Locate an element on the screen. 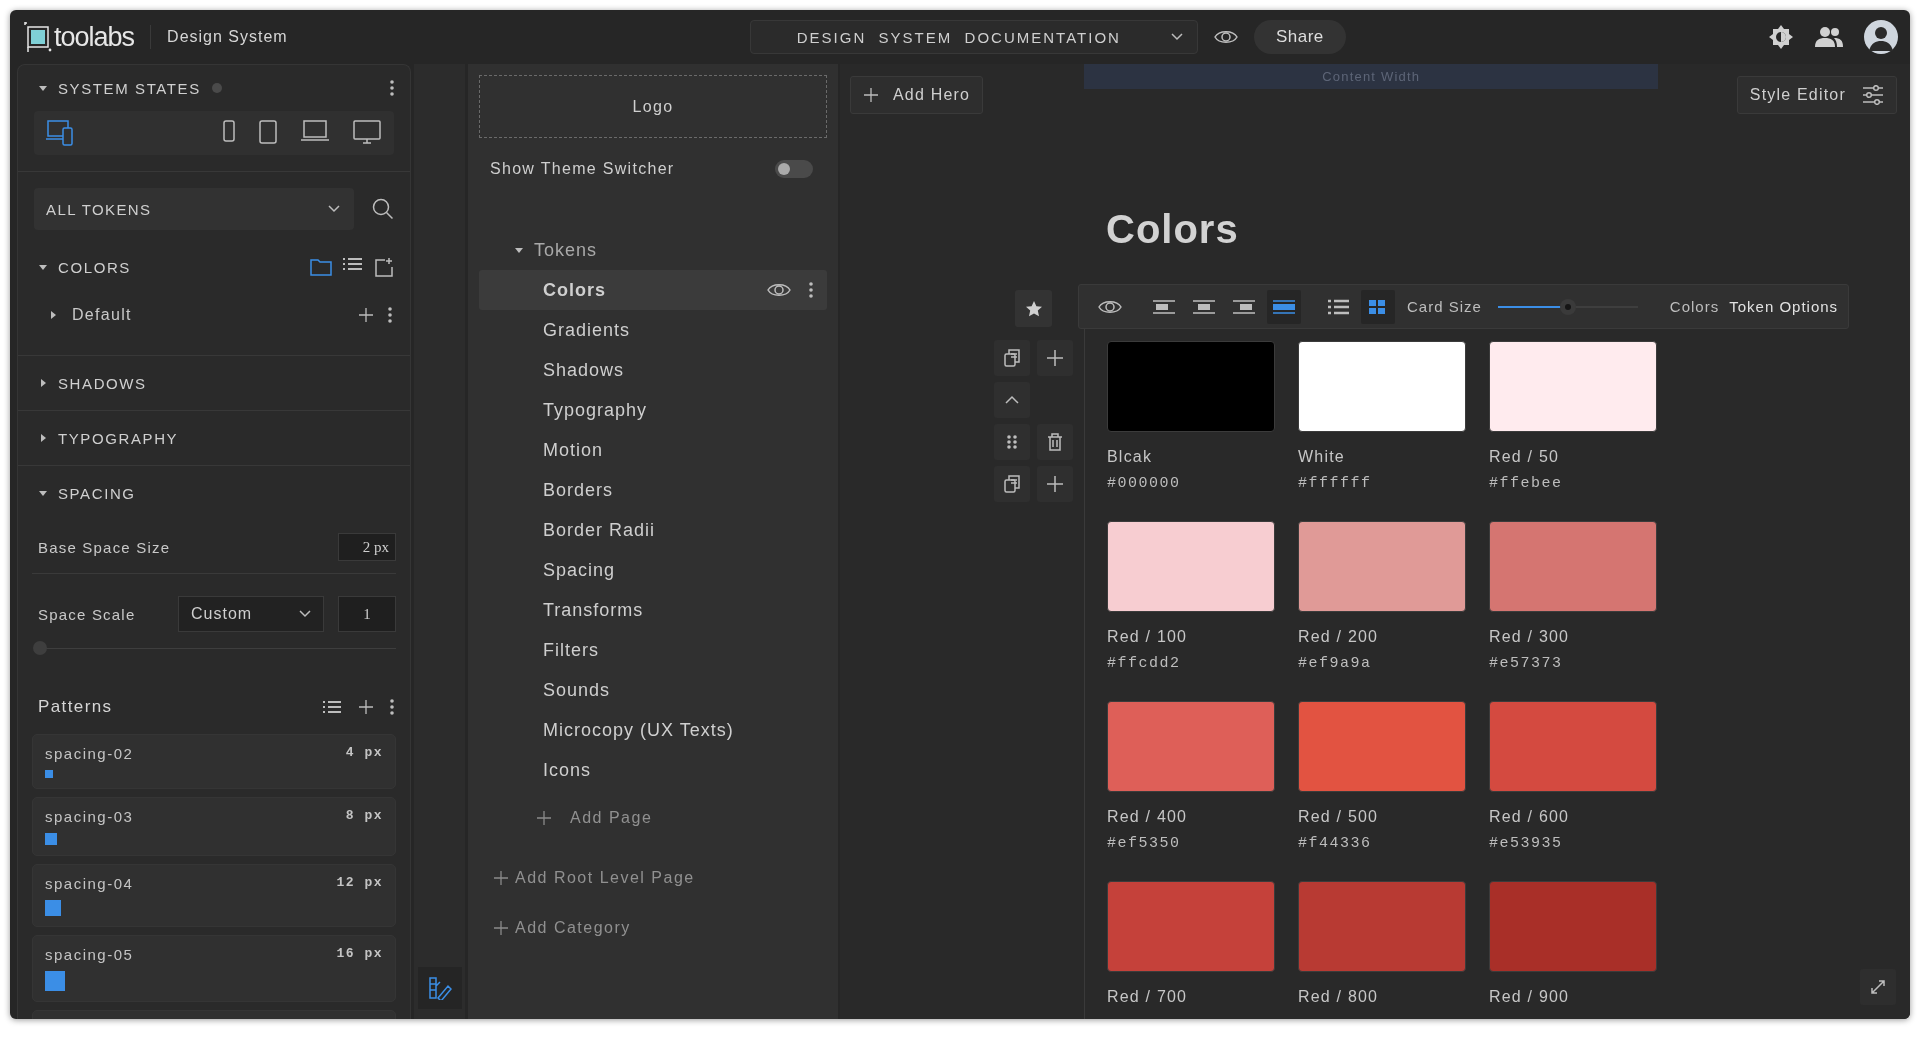 This screenshot has width=1920, height=1038. trash-button is located at coordinates (1055, 442).